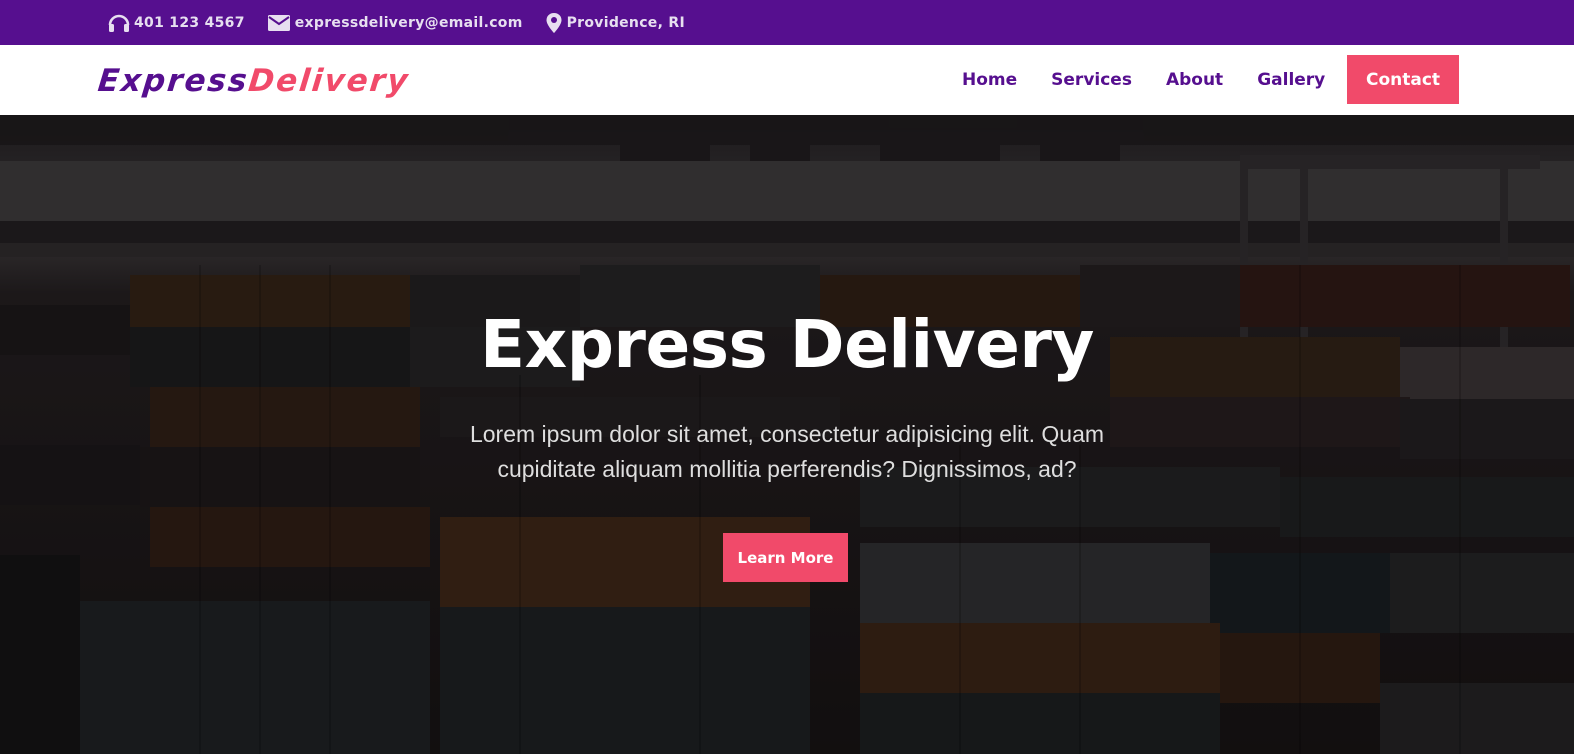  Describe the element at coordinates (787, 344) in the screenshot. I see `hero-title: Express Delivery` at that location.